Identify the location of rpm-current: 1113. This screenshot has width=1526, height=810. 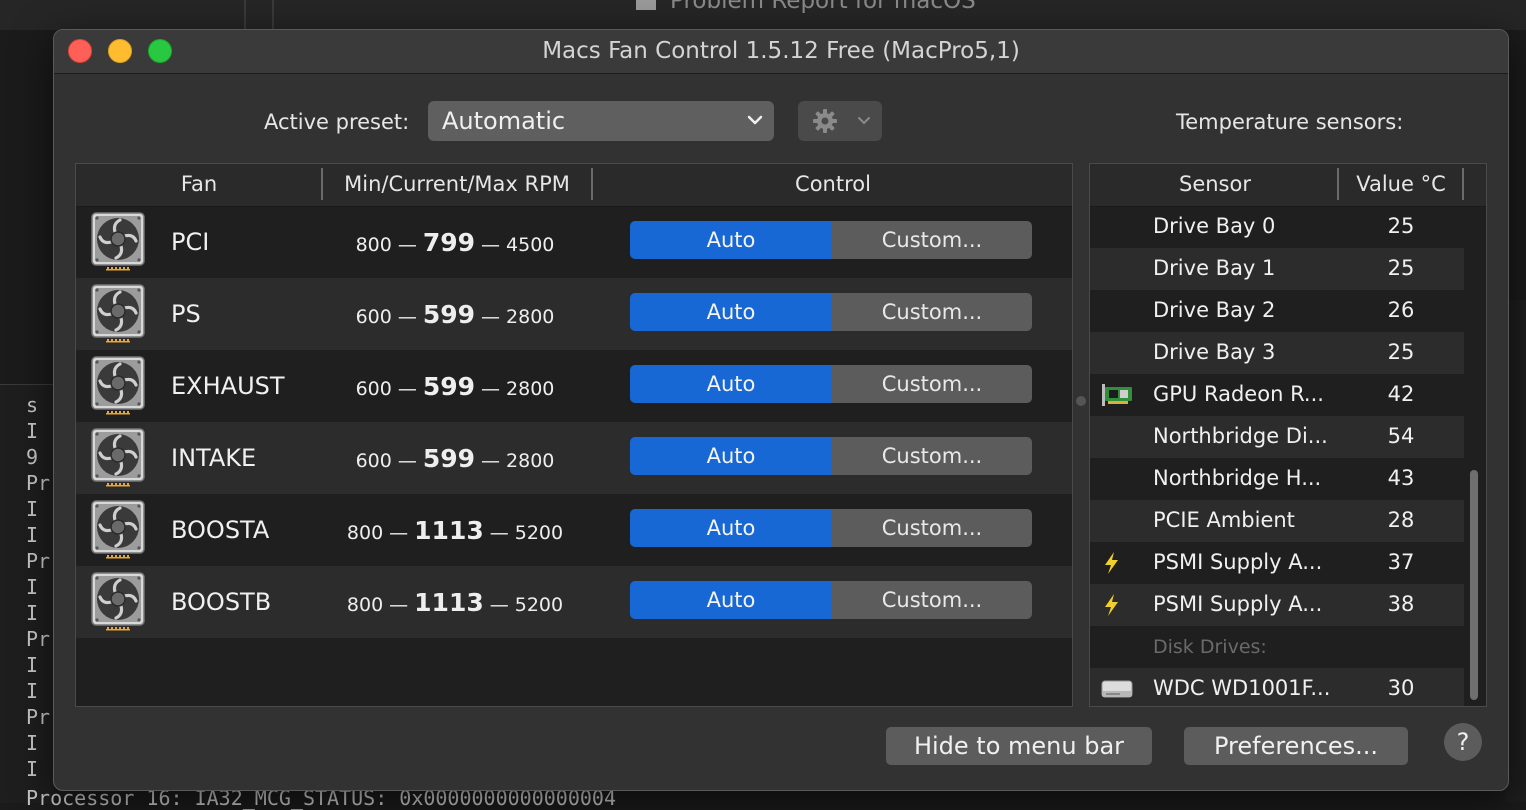
(449, 530).